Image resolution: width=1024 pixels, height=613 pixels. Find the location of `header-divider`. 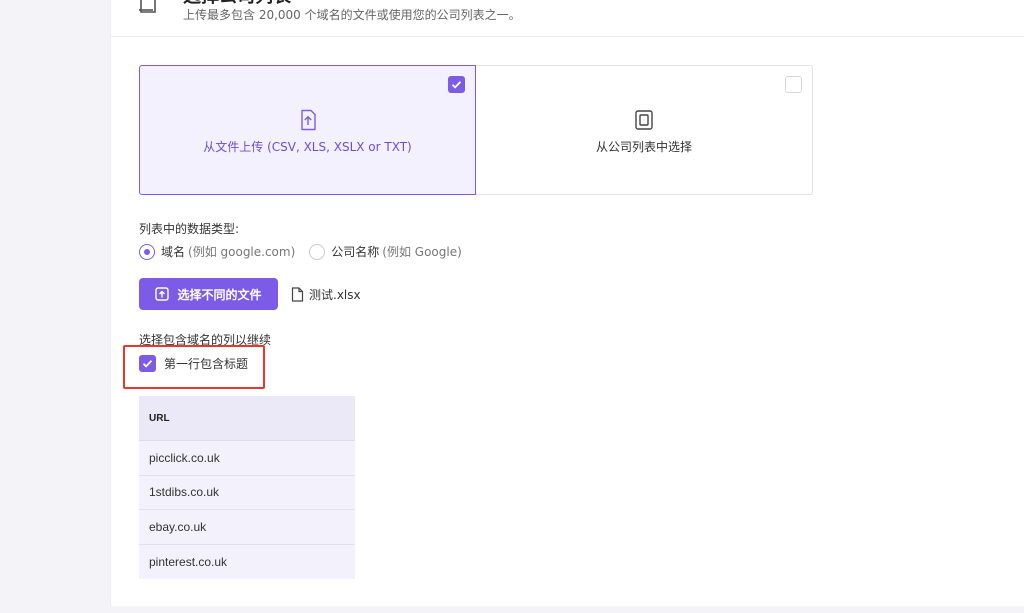

header-divider is located at coordinates (567, 36).